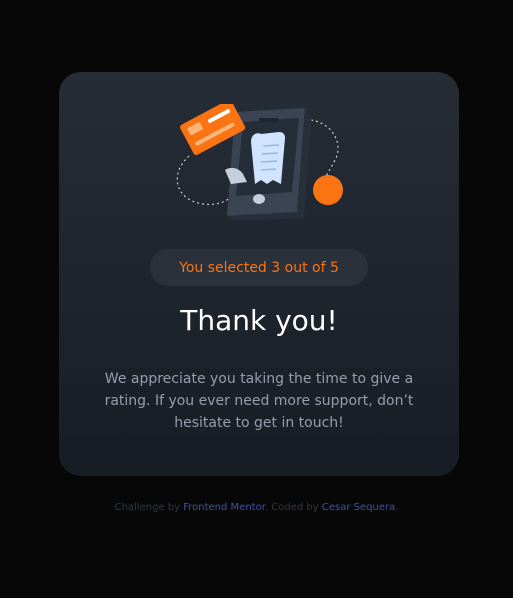 The image size is (513, 598). I want to click on page-title: Thank you!, so click(259, 320).